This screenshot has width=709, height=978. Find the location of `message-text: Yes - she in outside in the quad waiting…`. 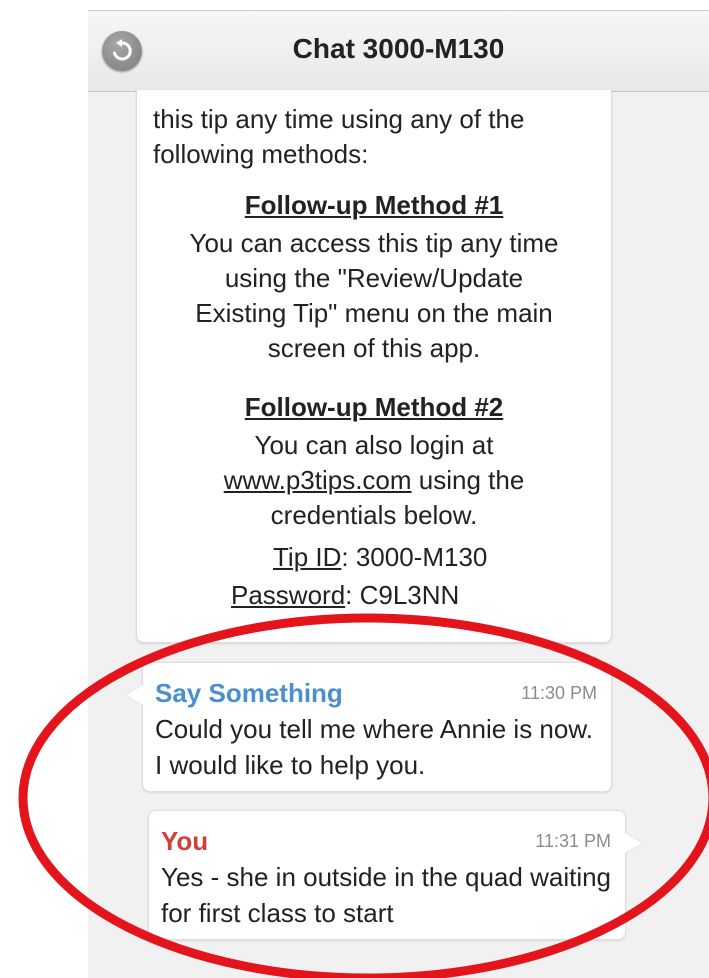

message-text: Yes - she in outside in the quad waiting… is located at coordinates (386, 895).